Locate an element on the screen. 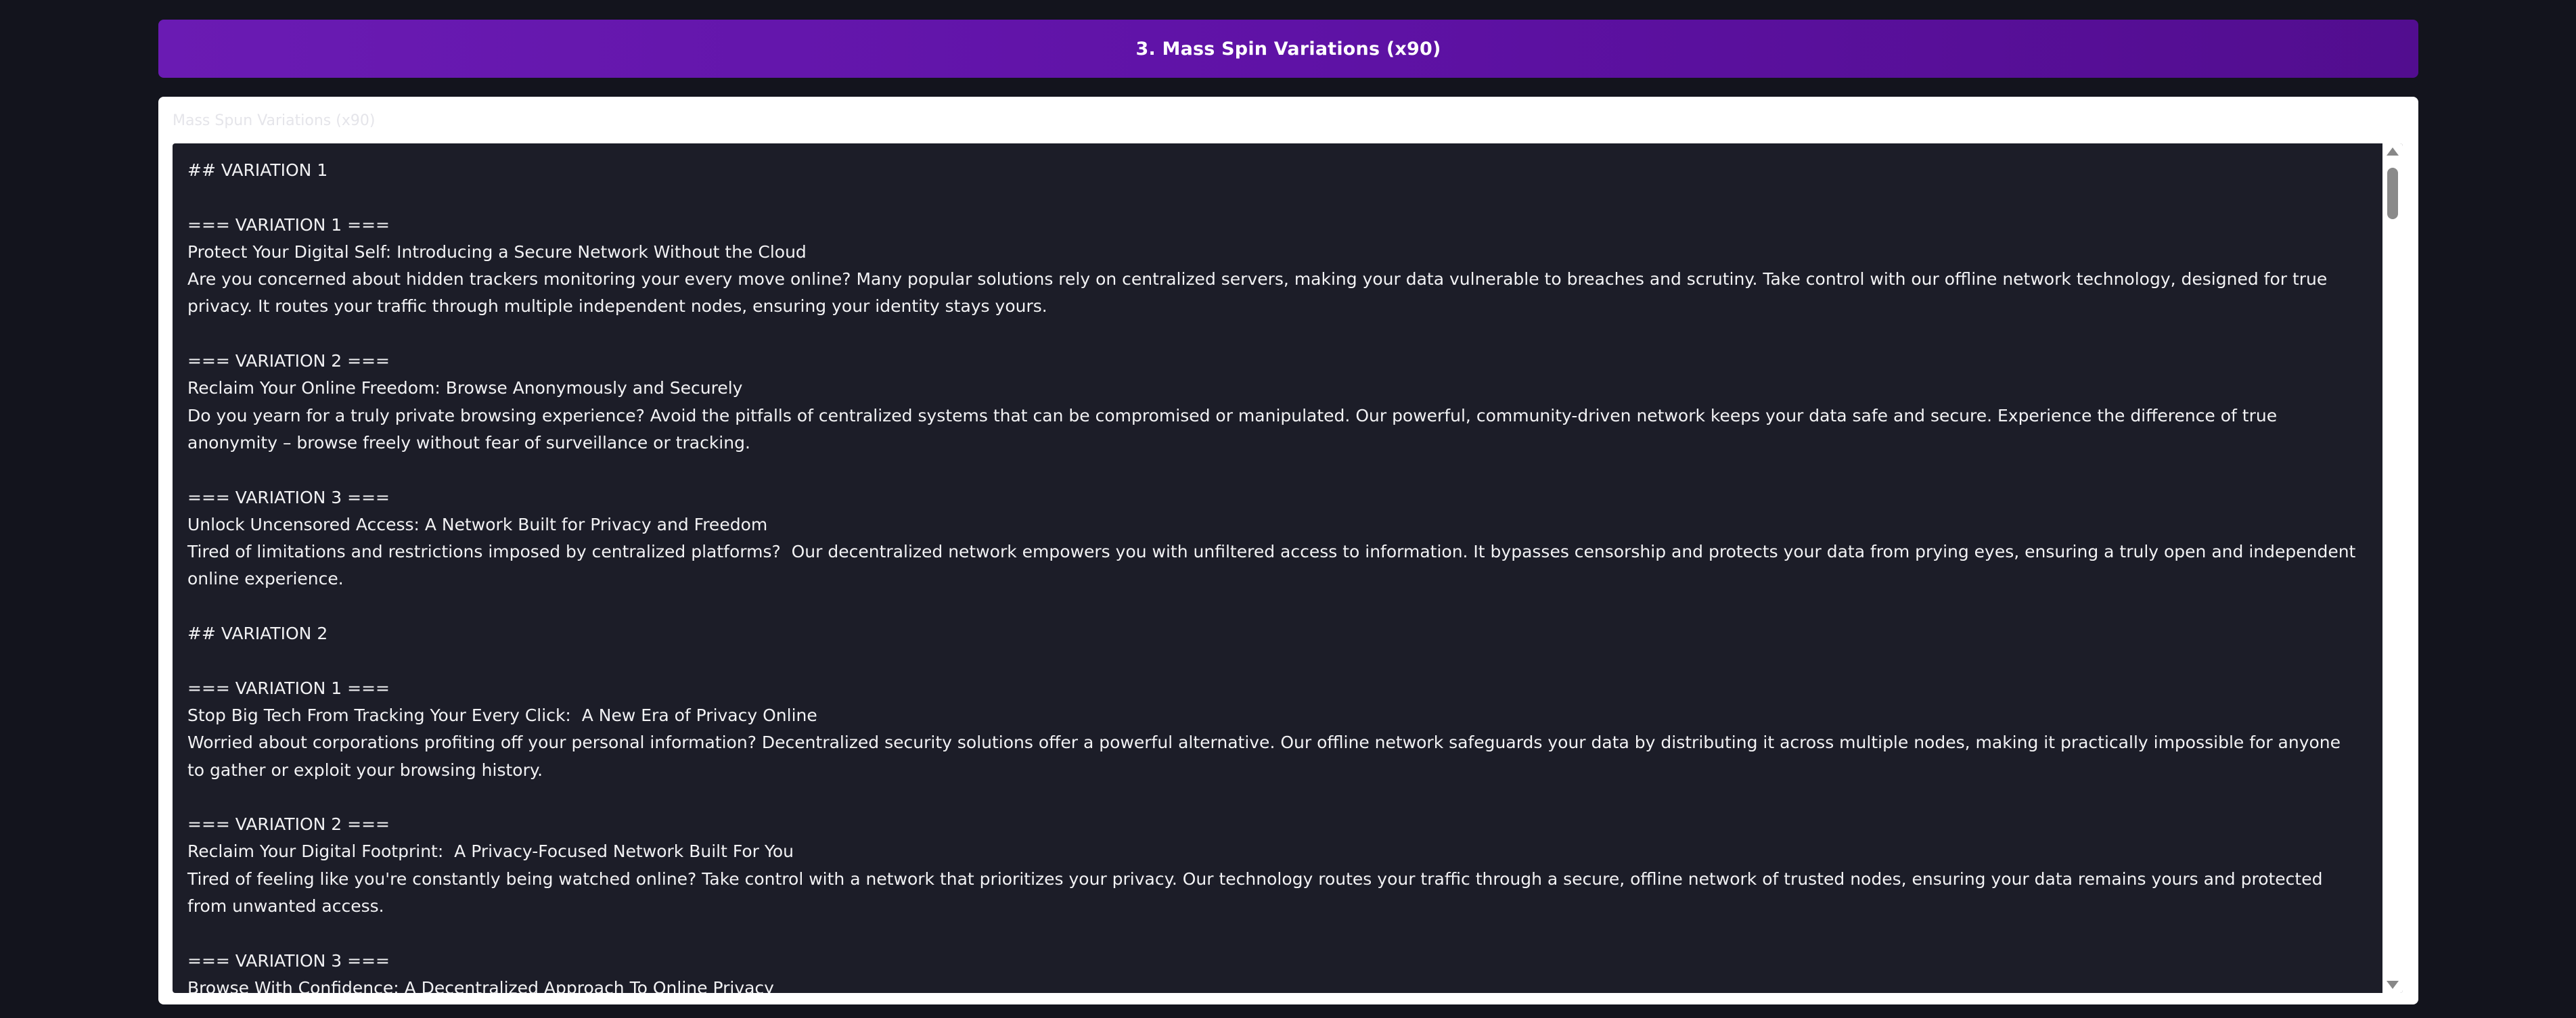 The height and width of the screenshot is (1018, 2576). section-header-button: 3. Mass Spin Variations (x90) is located at coordinates (1288, 49).